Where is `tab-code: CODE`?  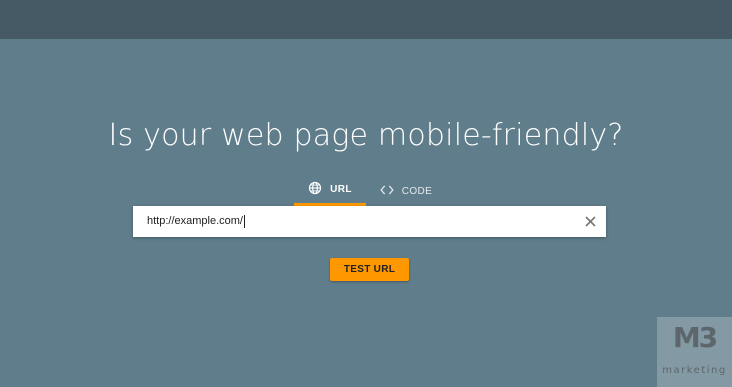 tab-code: CODE is located at coordinates (406, 192).